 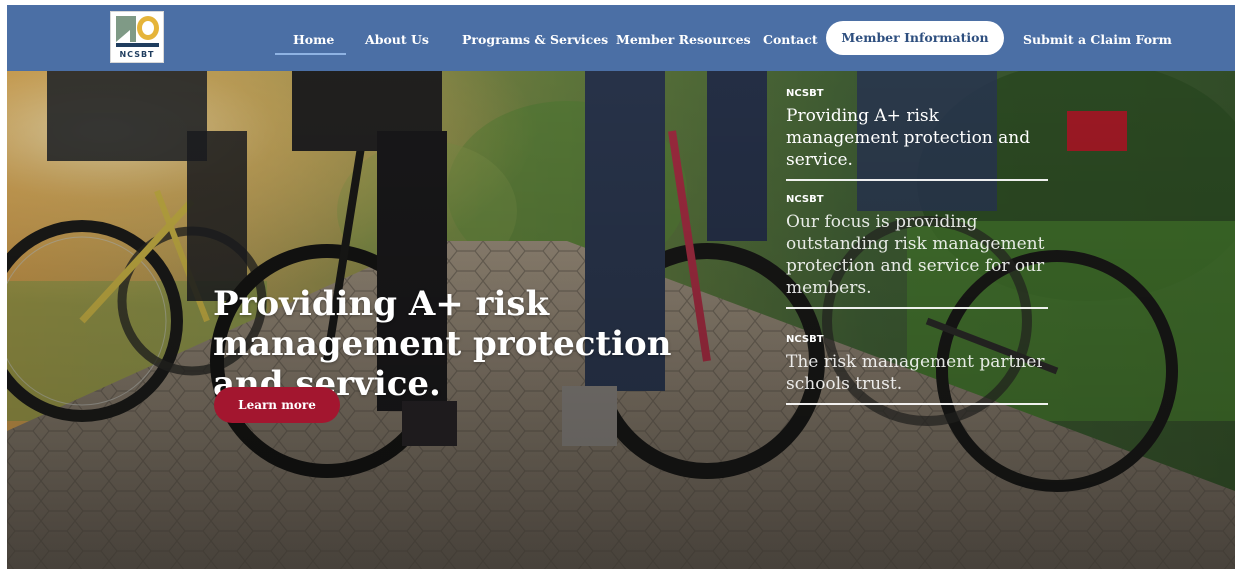 What do you see at coordinates (137, 45) in the screenshot?
I see `logo-mark-bar` at bounding box center [137, 45].